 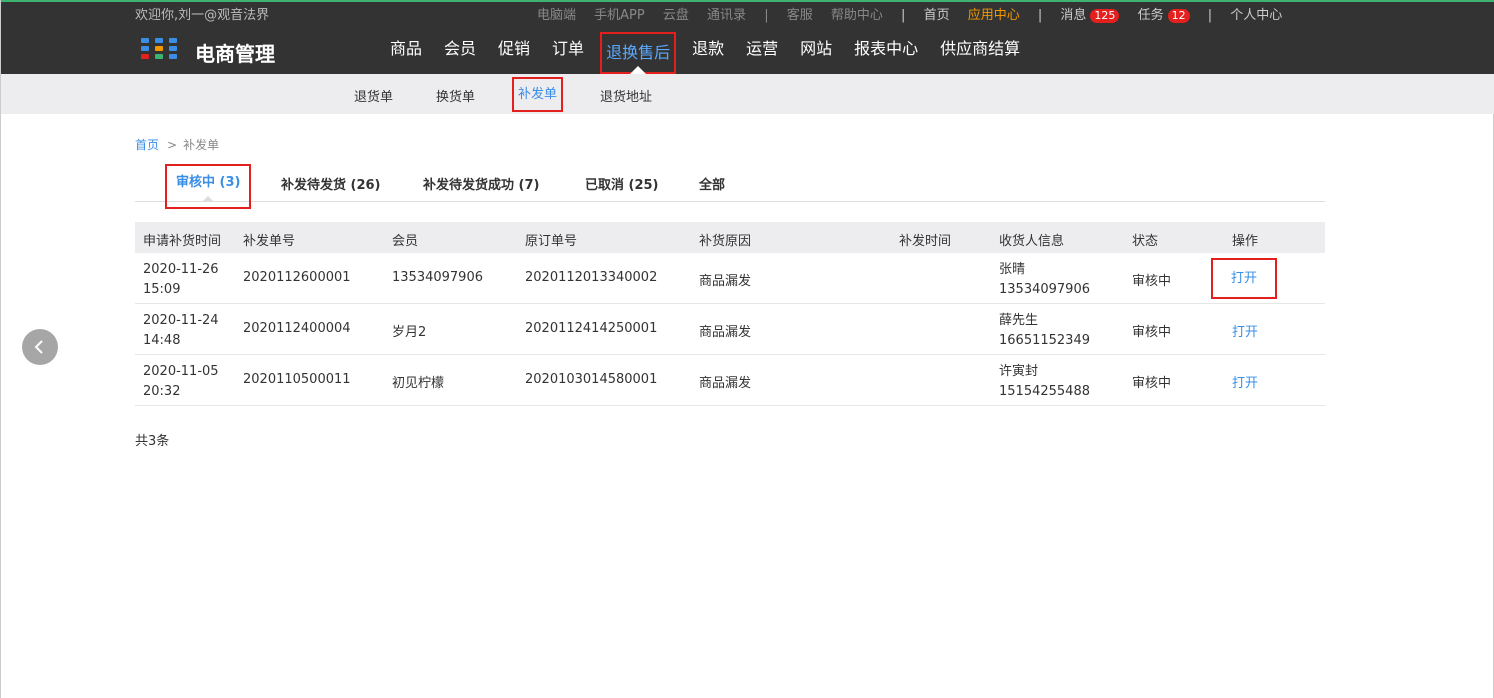 What do you see at coordinates (455, 95) in the screenshot?
I see `subnav-exchanges: 换货单` at bounding box center [455, 95].